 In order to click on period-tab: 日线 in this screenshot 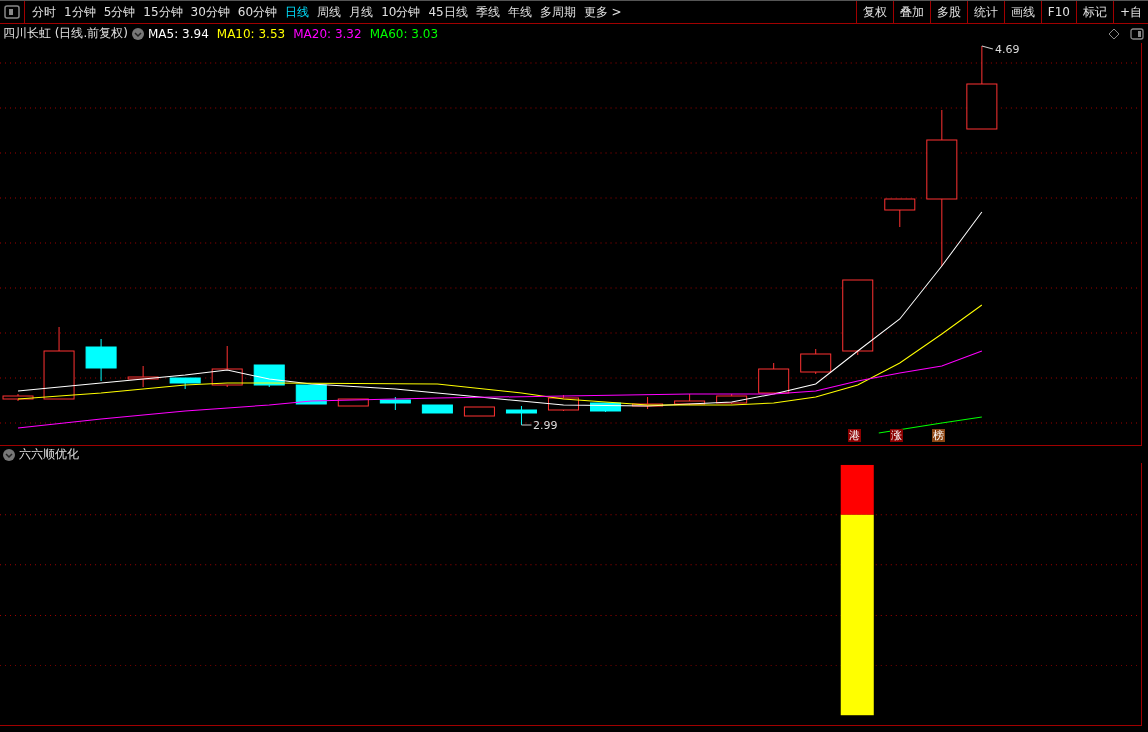, I will do `click(297, 12)`.